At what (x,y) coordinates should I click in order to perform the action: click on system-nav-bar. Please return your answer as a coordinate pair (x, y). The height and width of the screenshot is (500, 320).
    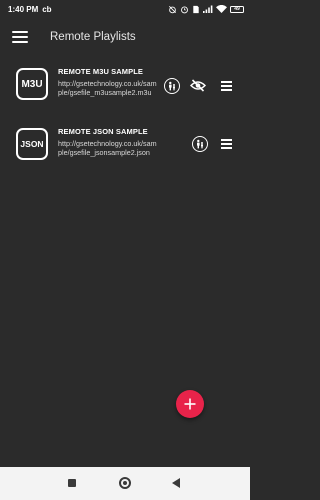
    Looking at the image, I should click on (125, 483).